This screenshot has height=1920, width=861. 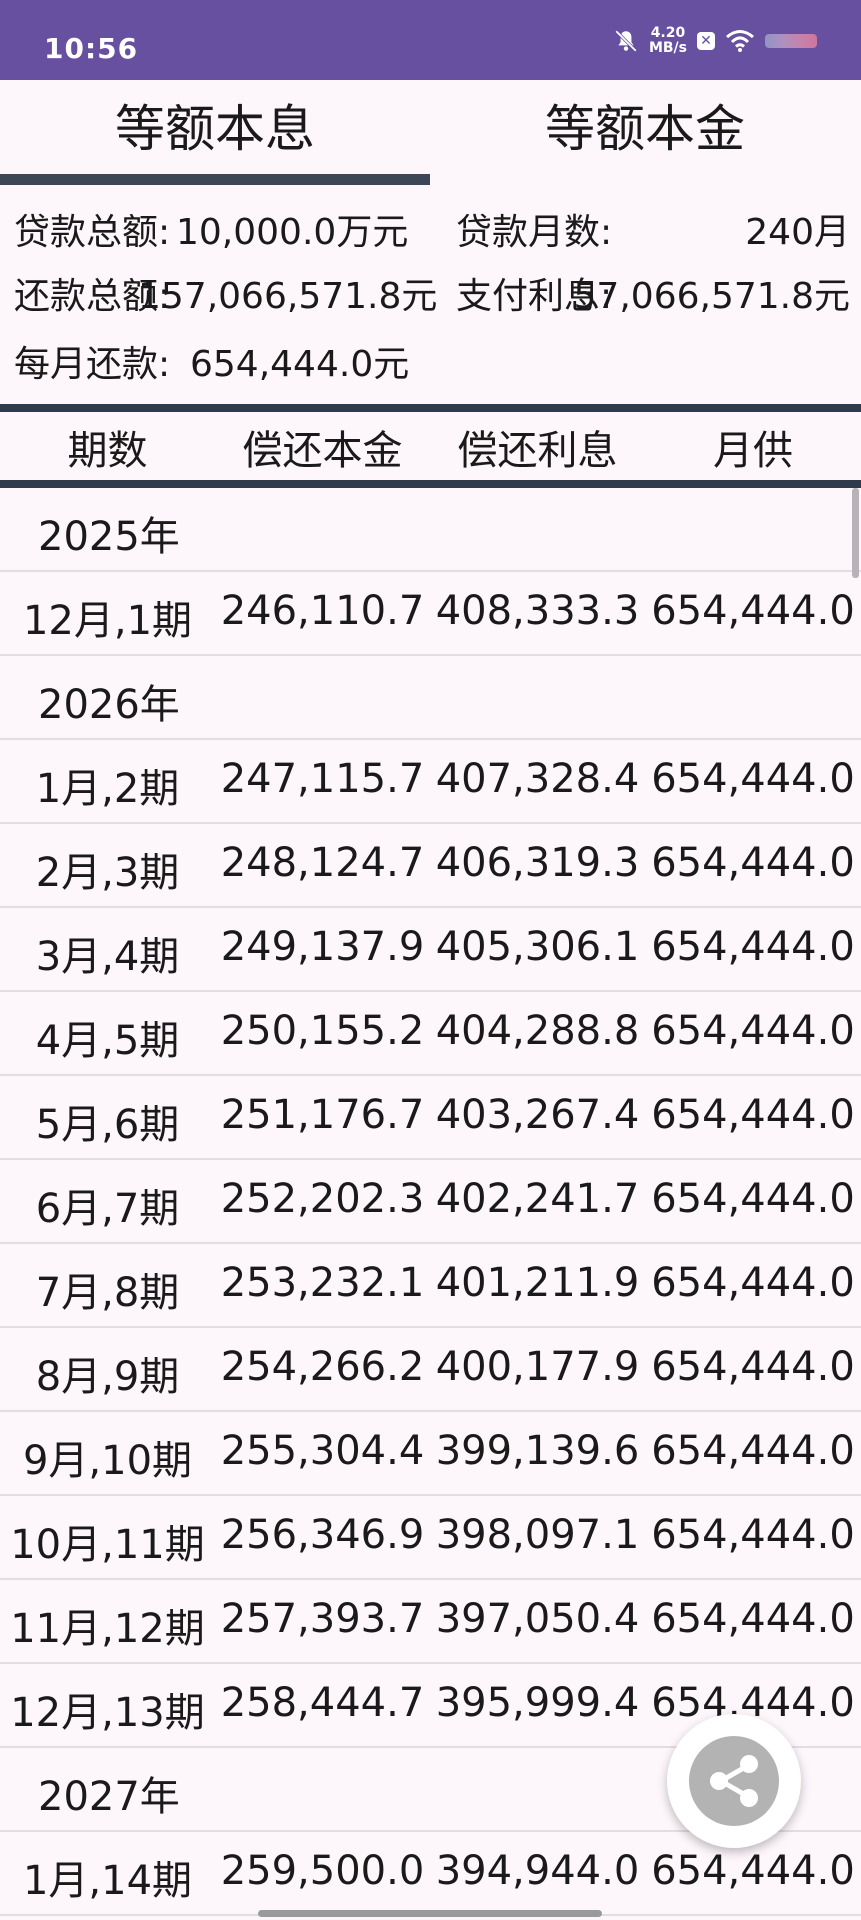 I want to click on tab-bar: 等额本息 等额本金, so click(x=430, y=132).